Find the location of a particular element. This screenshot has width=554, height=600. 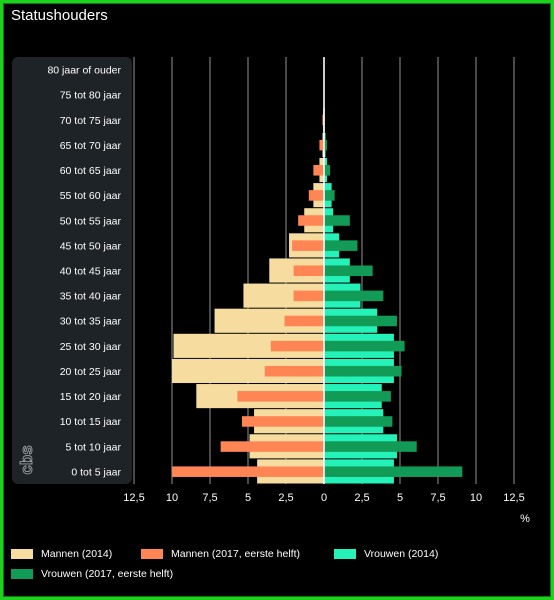

legend-item-mannen-2017: Mannen (2017, eerste helft) is located at coordinates (220, 554).